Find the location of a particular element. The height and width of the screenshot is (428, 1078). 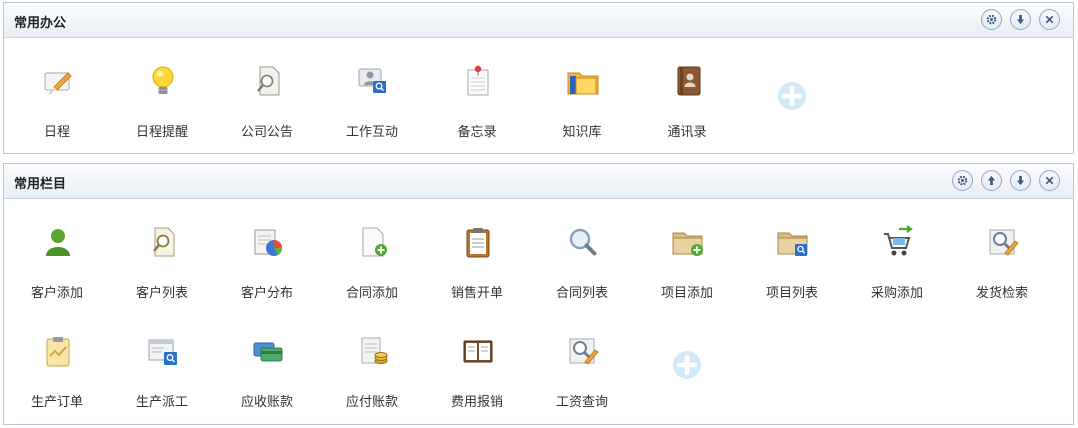

shortcut-item: 通讯录 is located at coordinates (687, 89).